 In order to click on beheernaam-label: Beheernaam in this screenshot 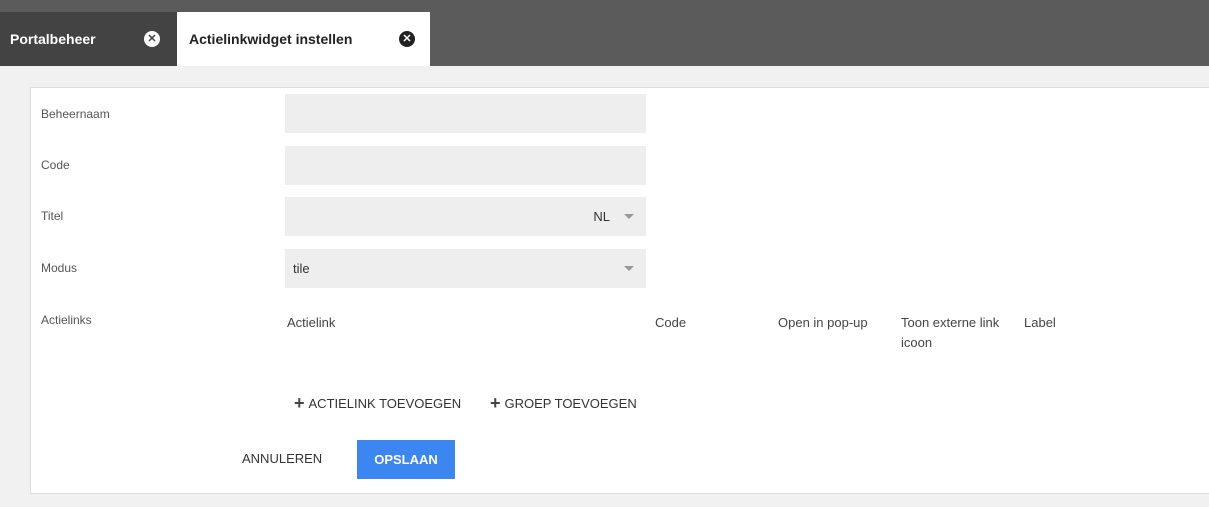, I will do `click(75, 114)`.